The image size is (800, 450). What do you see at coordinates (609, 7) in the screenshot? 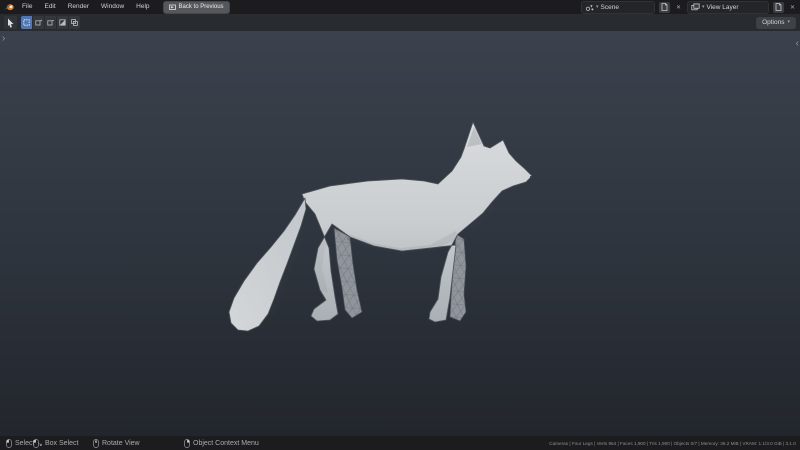
I see `scene-name: Scene` at bounding box center [609, 7].